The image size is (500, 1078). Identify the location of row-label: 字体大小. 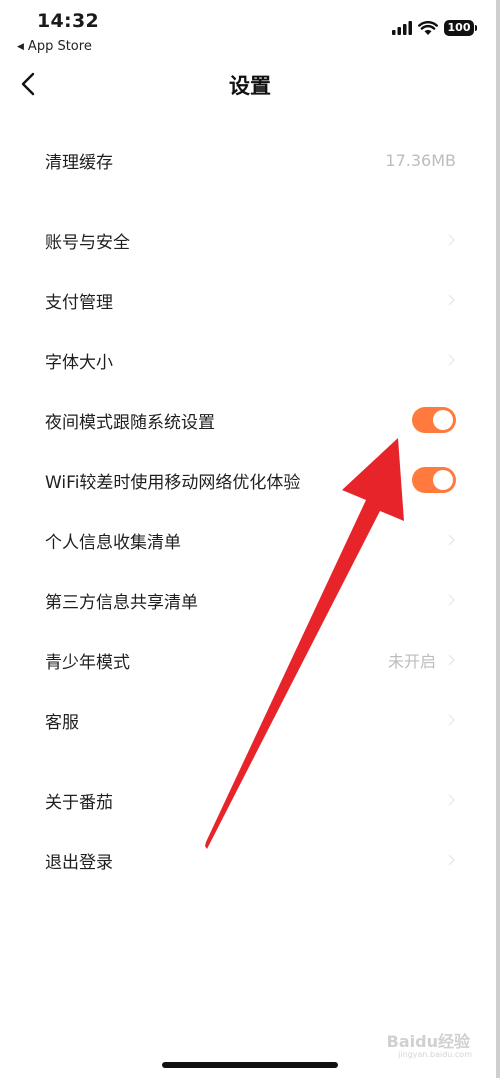
(79, 362).